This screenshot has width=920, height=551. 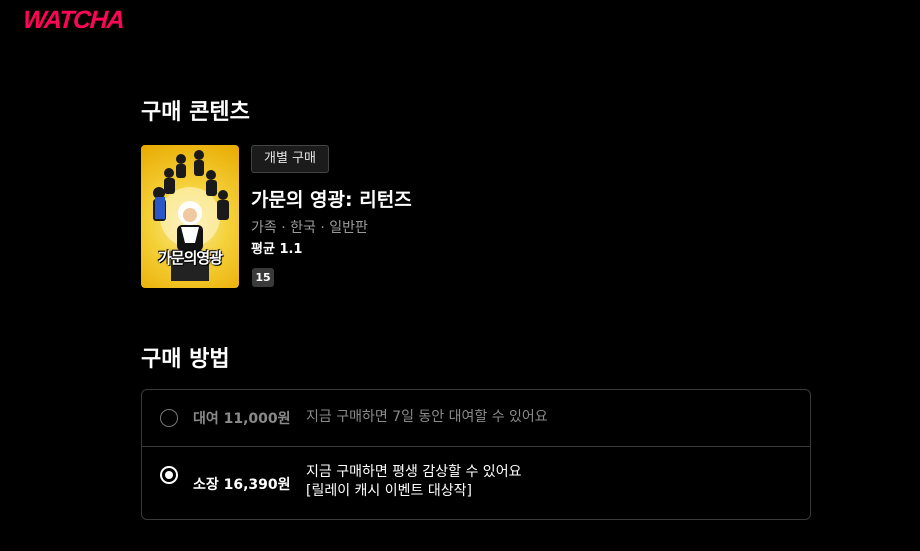 I want to click on rental-option: 대여 11,000원 지금 구매하면 7일 동안 대여할 수 있어요, so click(x=476, y=418).